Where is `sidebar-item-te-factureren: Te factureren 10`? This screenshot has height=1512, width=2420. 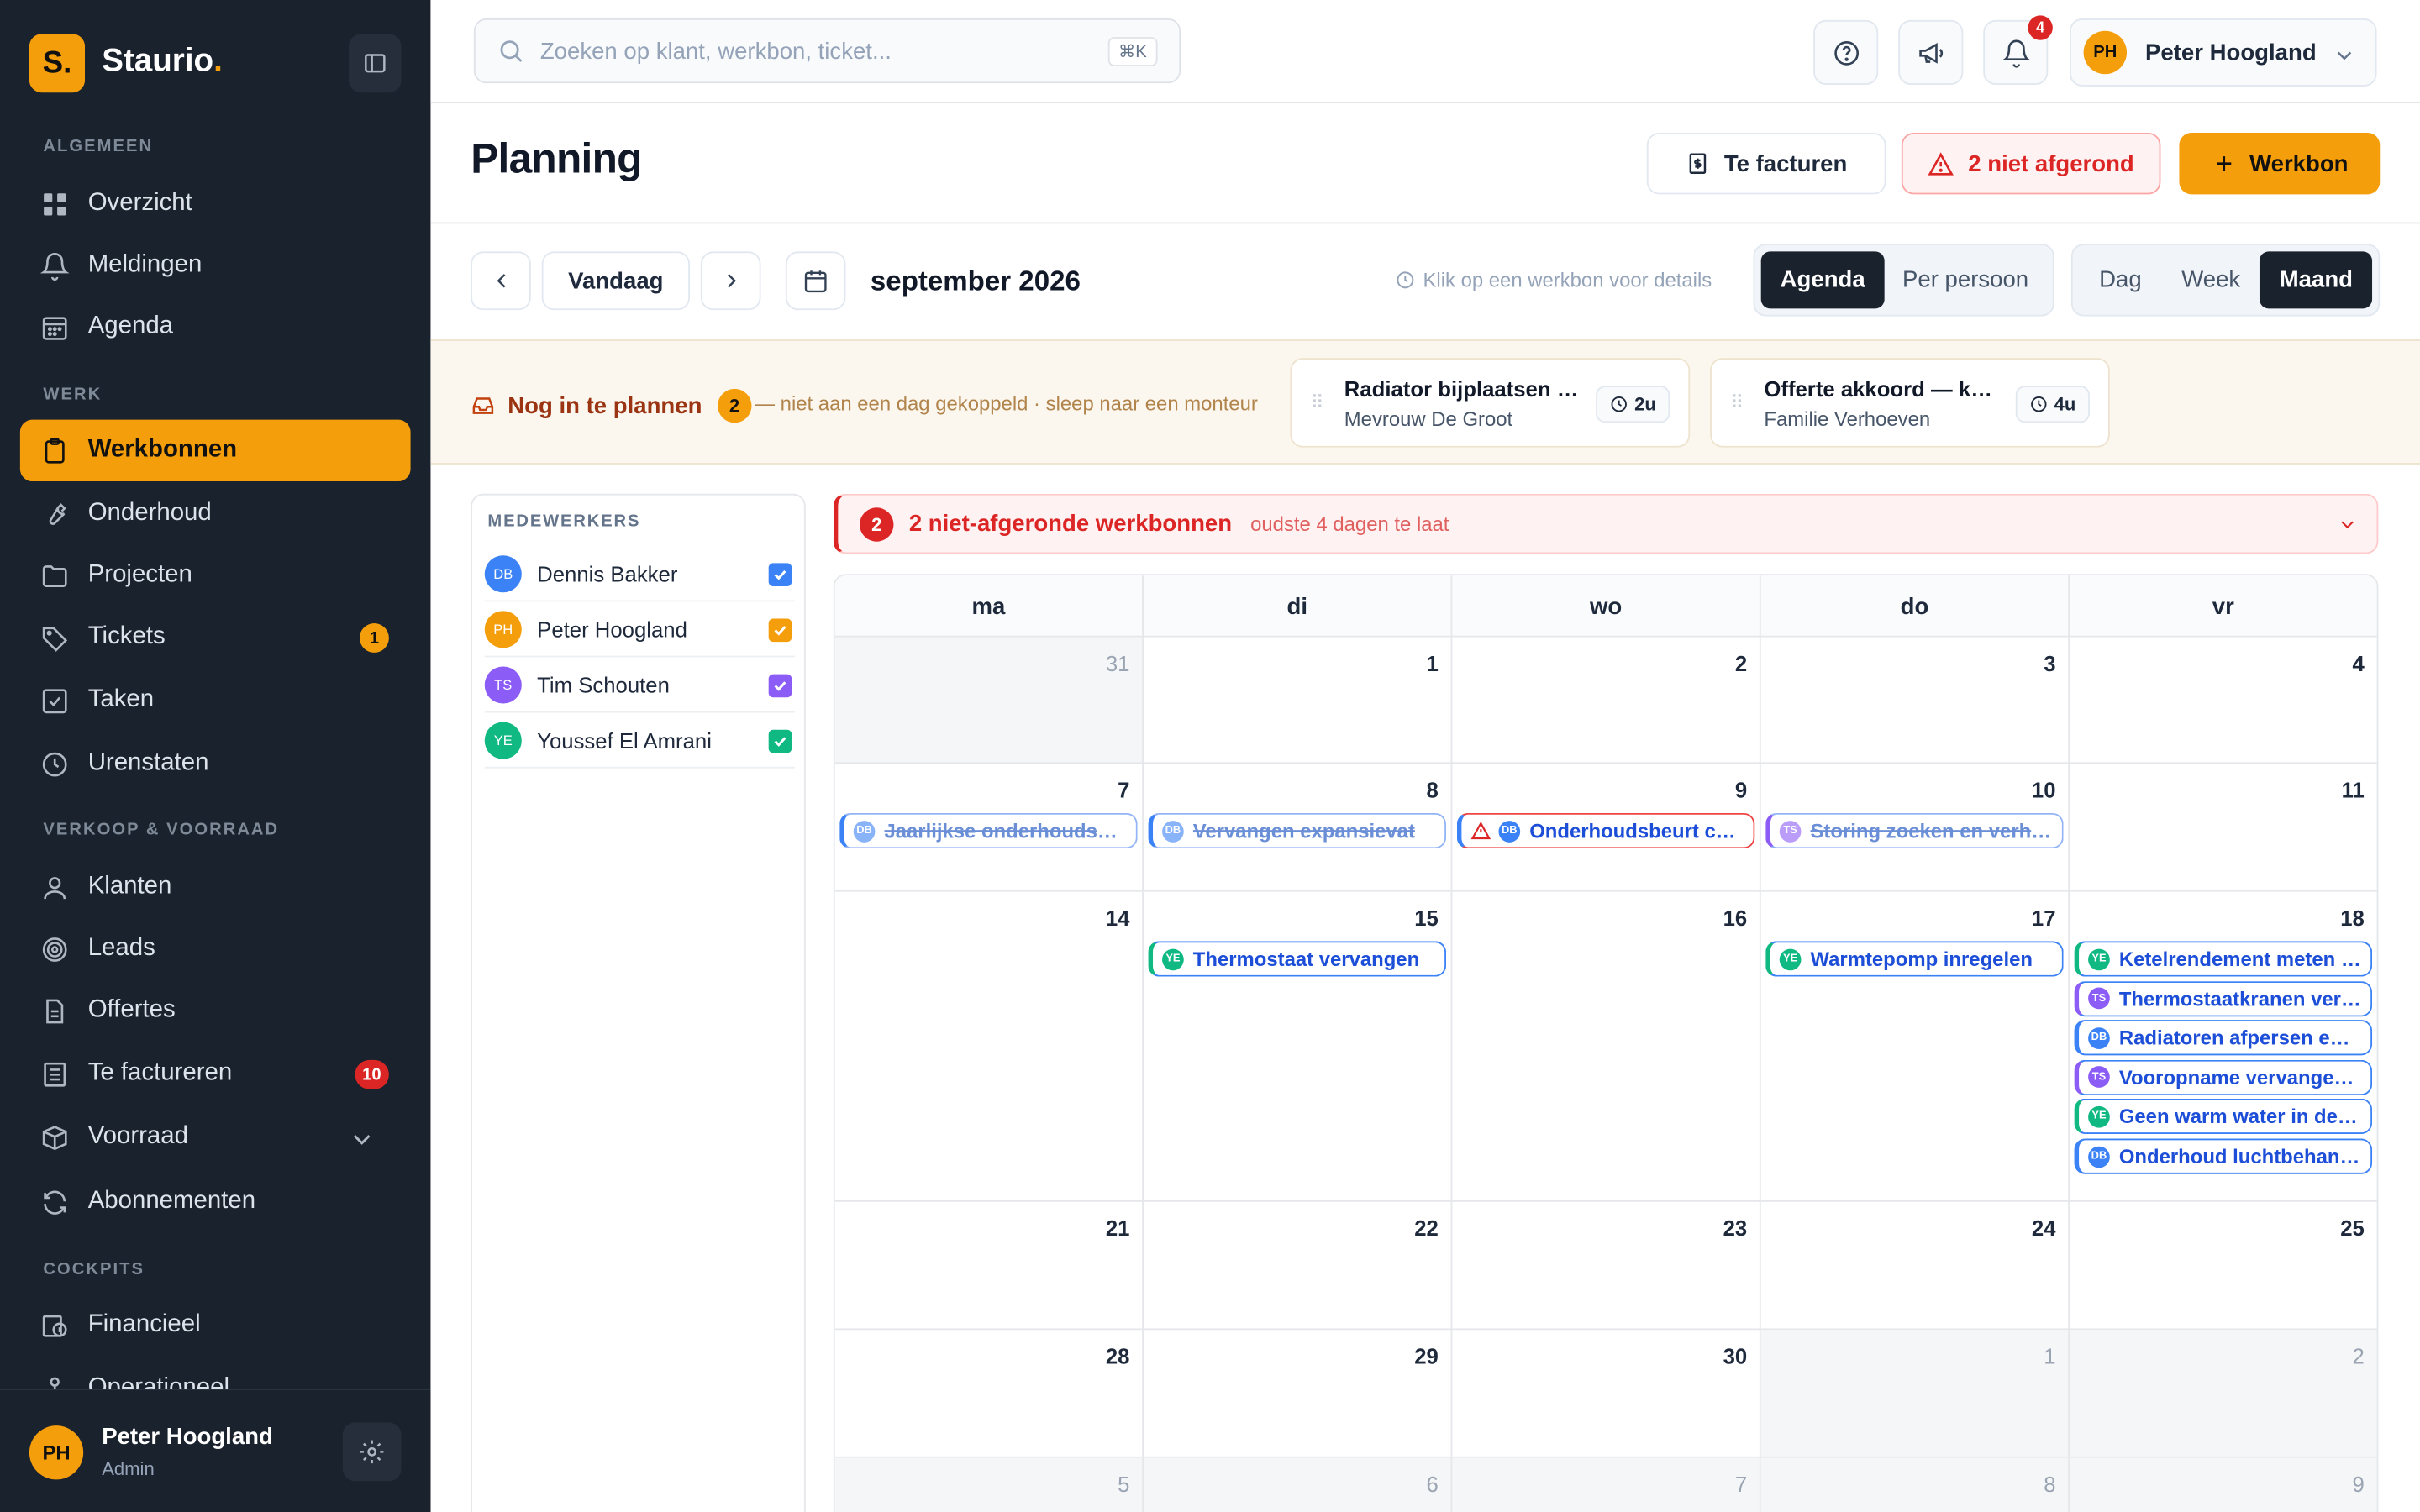 sidebar-item-te-factureren: Te factureren 10 is located at coordinates (216, 1074).